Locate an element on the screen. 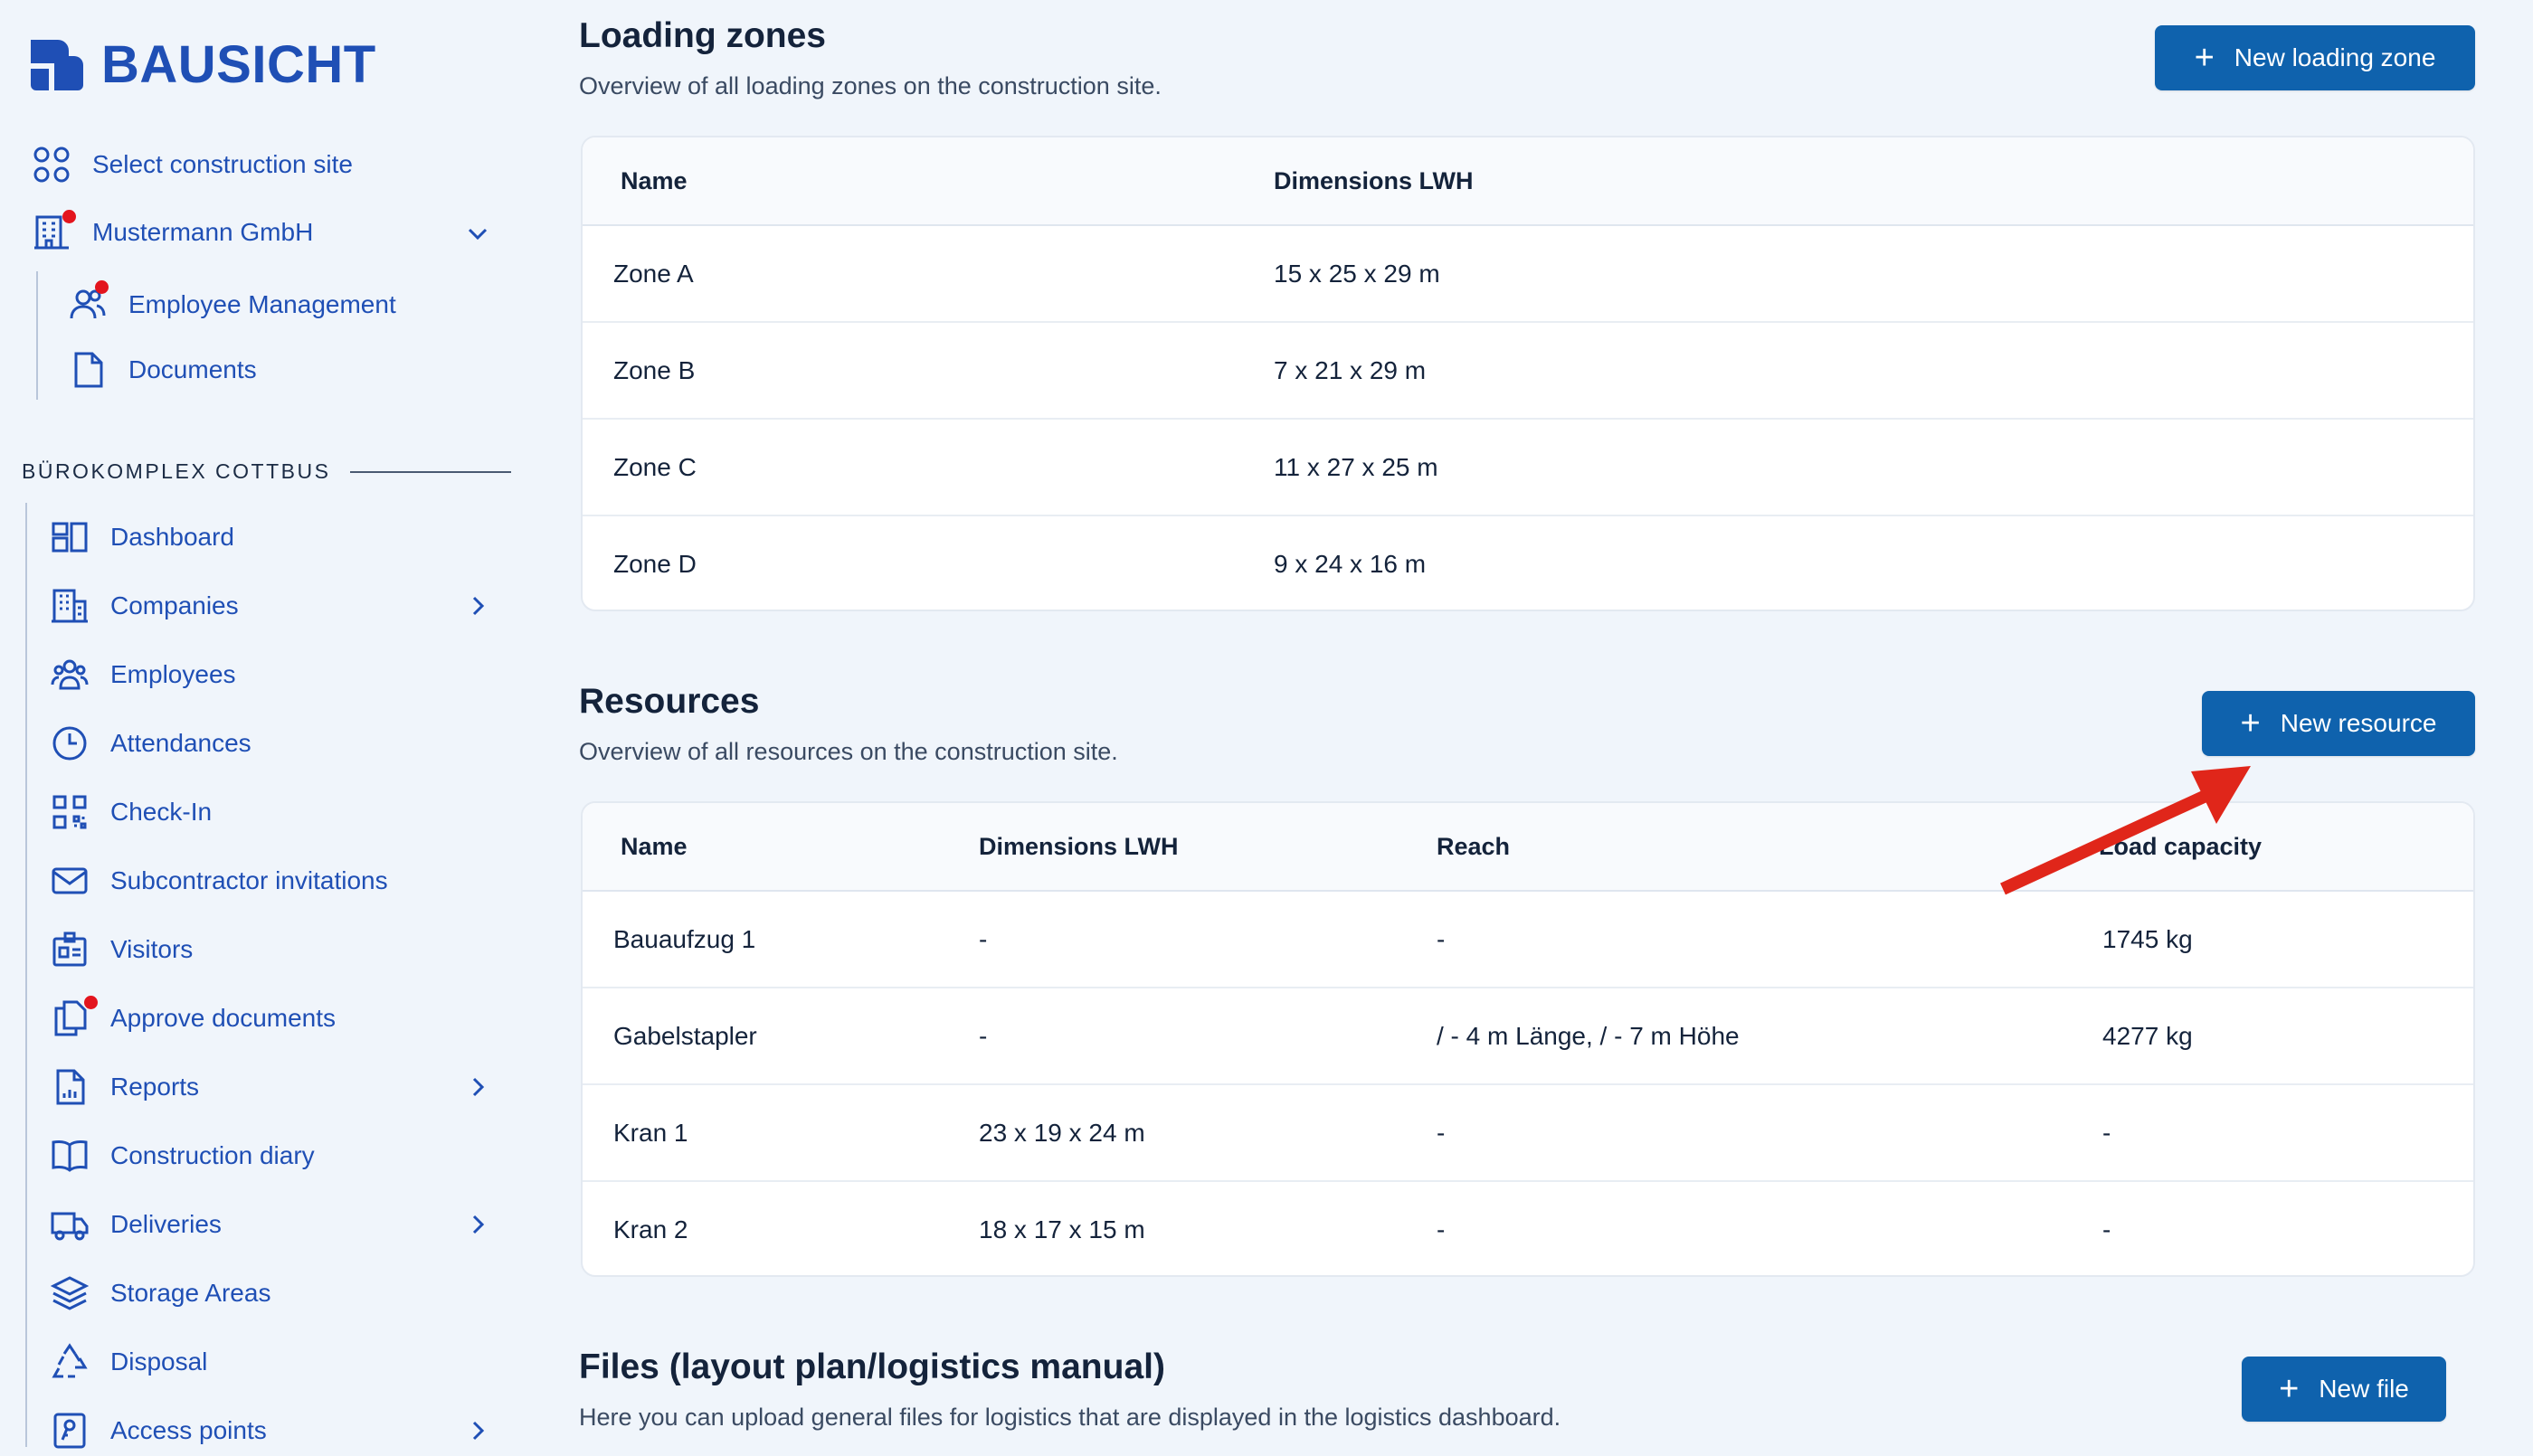 The width and height of the screenshot is (2533, 1456). new-file-button: + New file is located at coordinates (2344, 1389).